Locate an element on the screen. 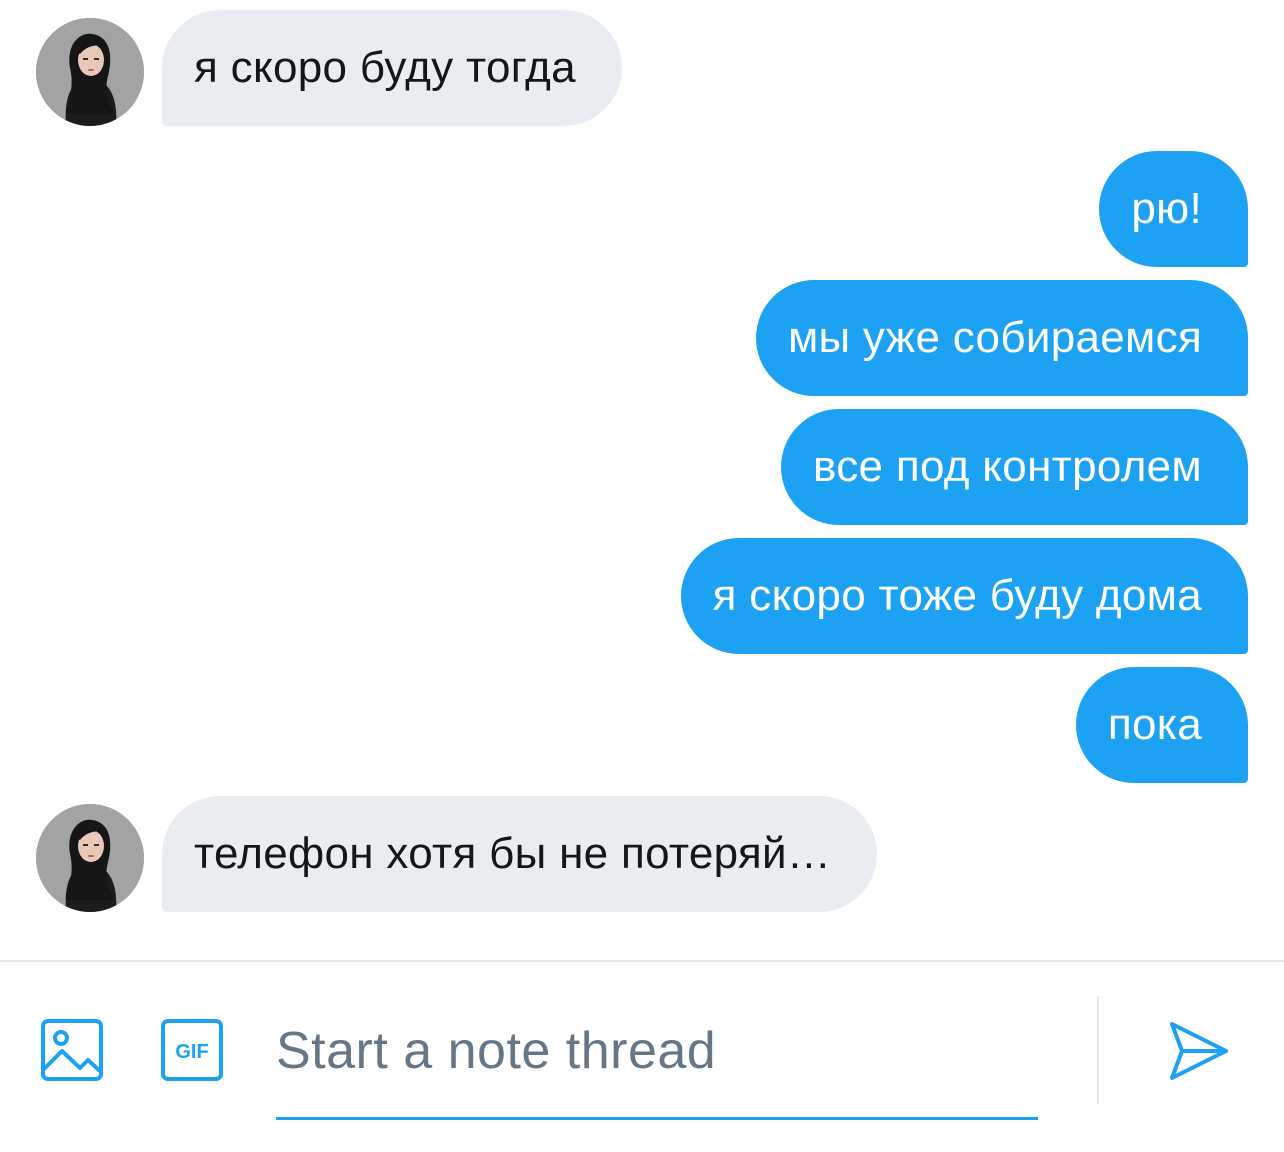 The width and height of the screenshot is (1284, 1152). gif-icon: GIF is located at coordinates (192, 1050).